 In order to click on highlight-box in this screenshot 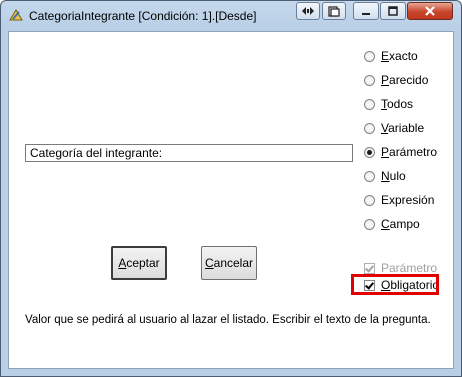, I will do `click(395, 284)`.